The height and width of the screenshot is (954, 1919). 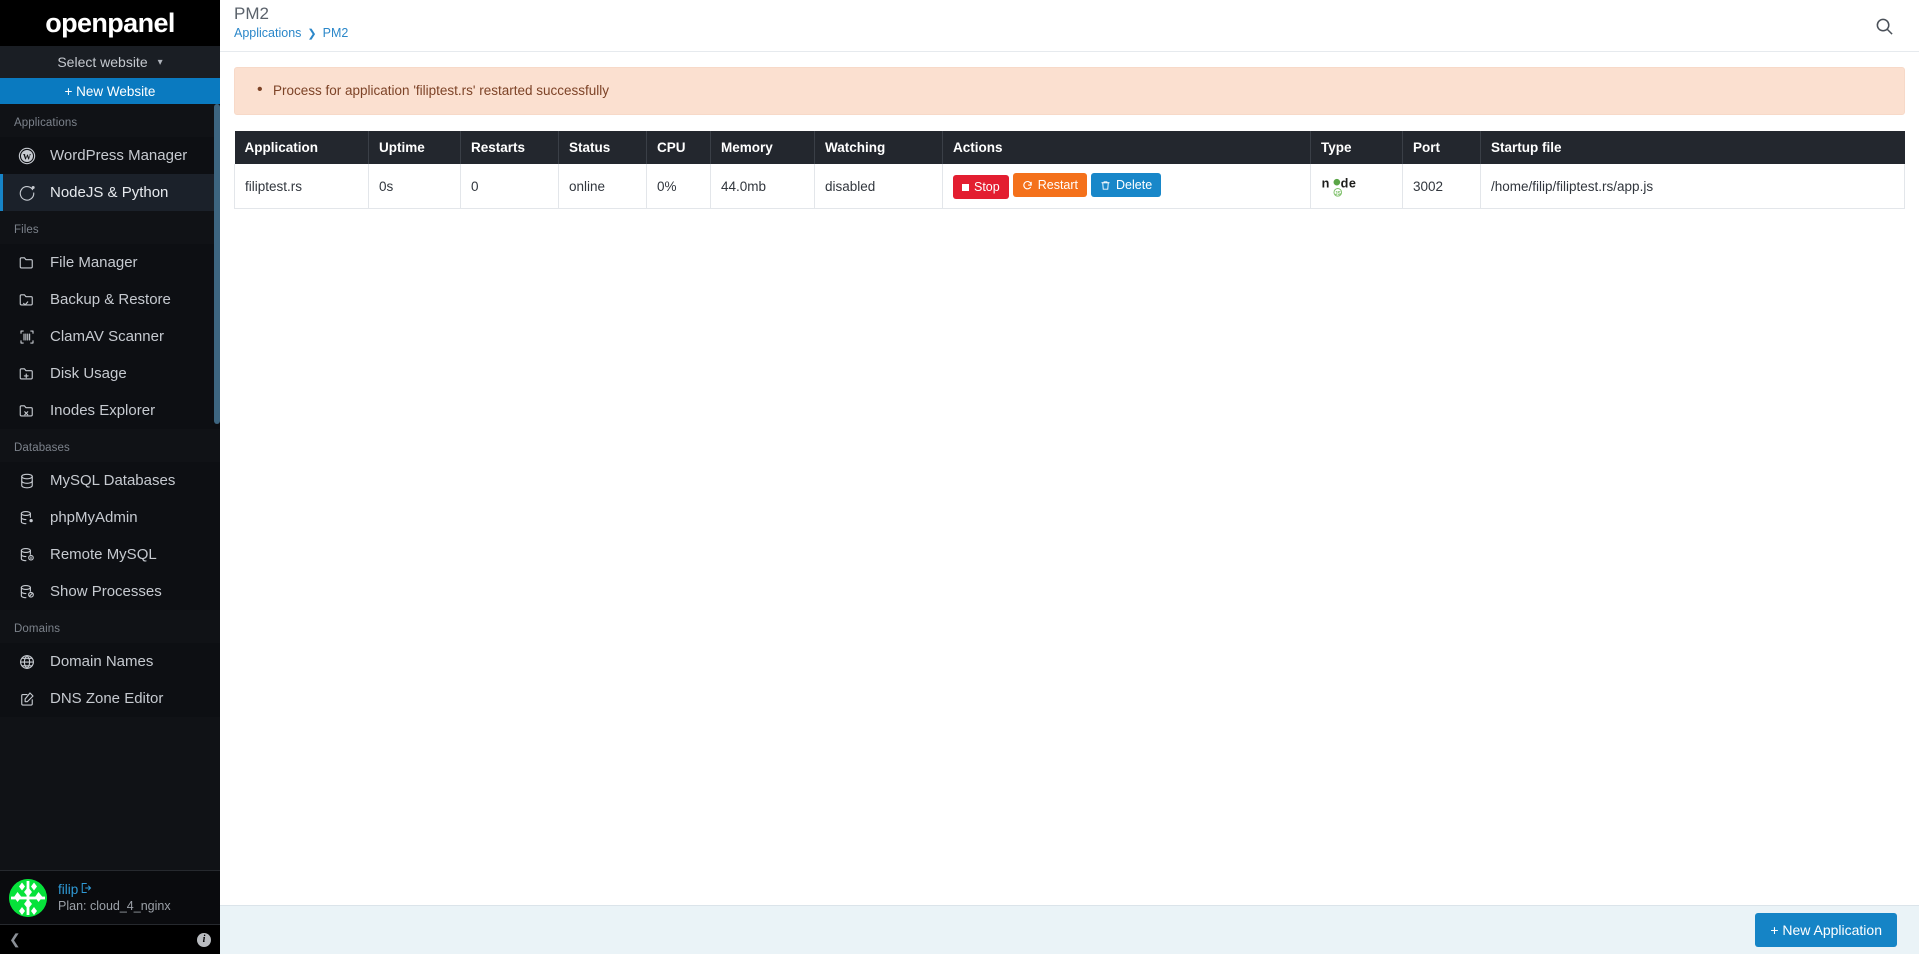 I want to click on user-plan: Plan: cloud_4_nginx, so click(x=114, y=906).